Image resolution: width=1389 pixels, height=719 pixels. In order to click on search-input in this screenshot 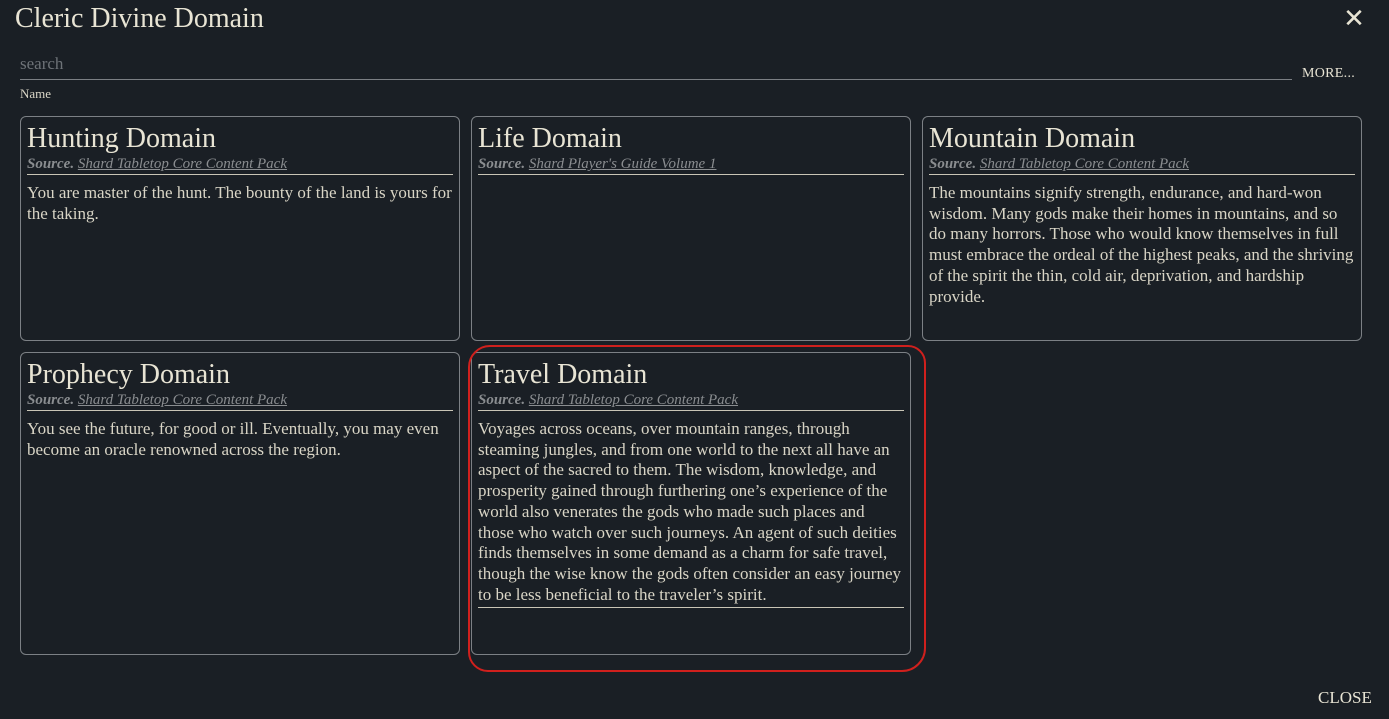, I will do `click(656, 64)`.